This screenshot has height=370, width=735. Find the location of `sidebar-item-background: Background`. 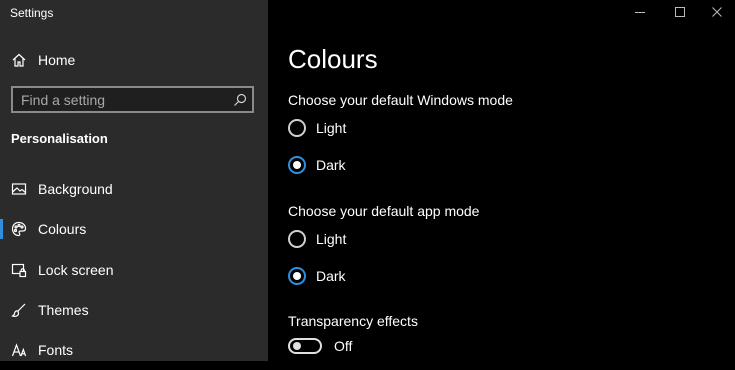

sidebar-item-background: Background is located at coordinates (134, 189).